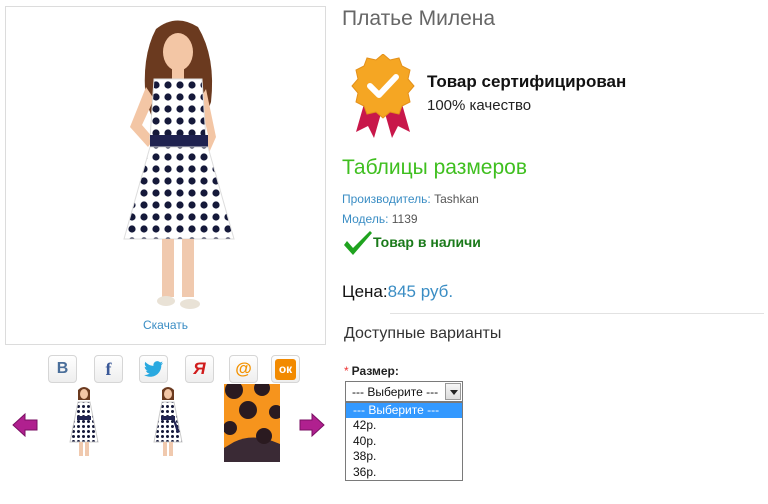 The image size is (768, 504). I want to click on arrow-right-icon, so click(312, 425).